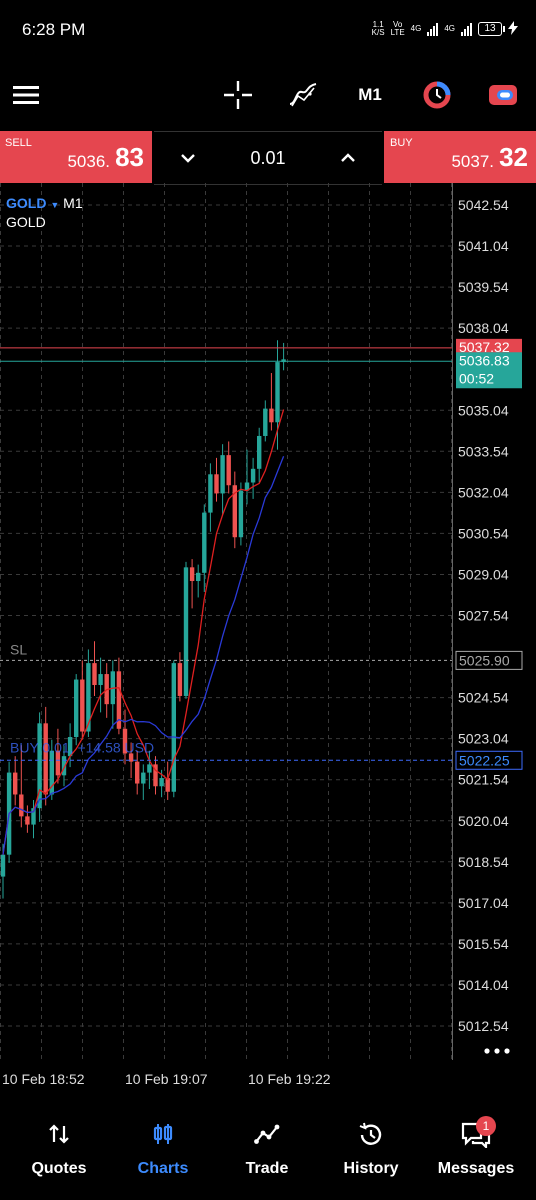 The width and height of the screenshot is (536, 1200). I want to click on symbol-description: GOLD, so click(26, 222).